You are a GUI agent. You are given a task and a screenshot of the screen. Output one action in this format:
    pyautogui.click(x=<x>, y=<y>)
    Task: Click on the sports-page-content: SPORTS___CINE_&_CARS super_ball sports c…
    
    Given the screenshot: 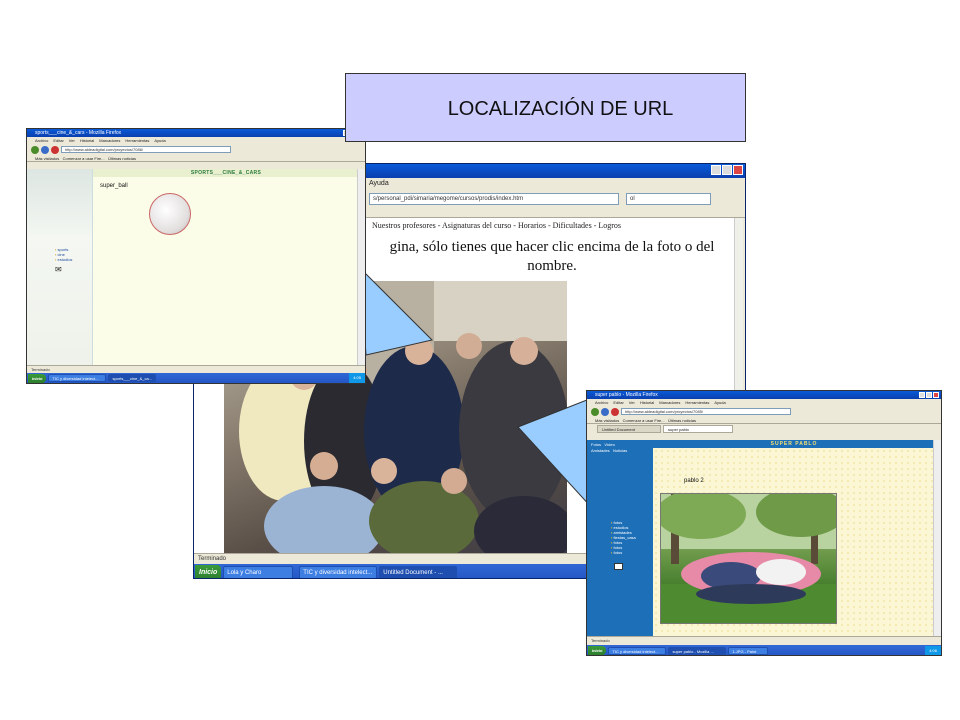 What is the action you would take?
    pyautogui.click(x=193, y=267)
    